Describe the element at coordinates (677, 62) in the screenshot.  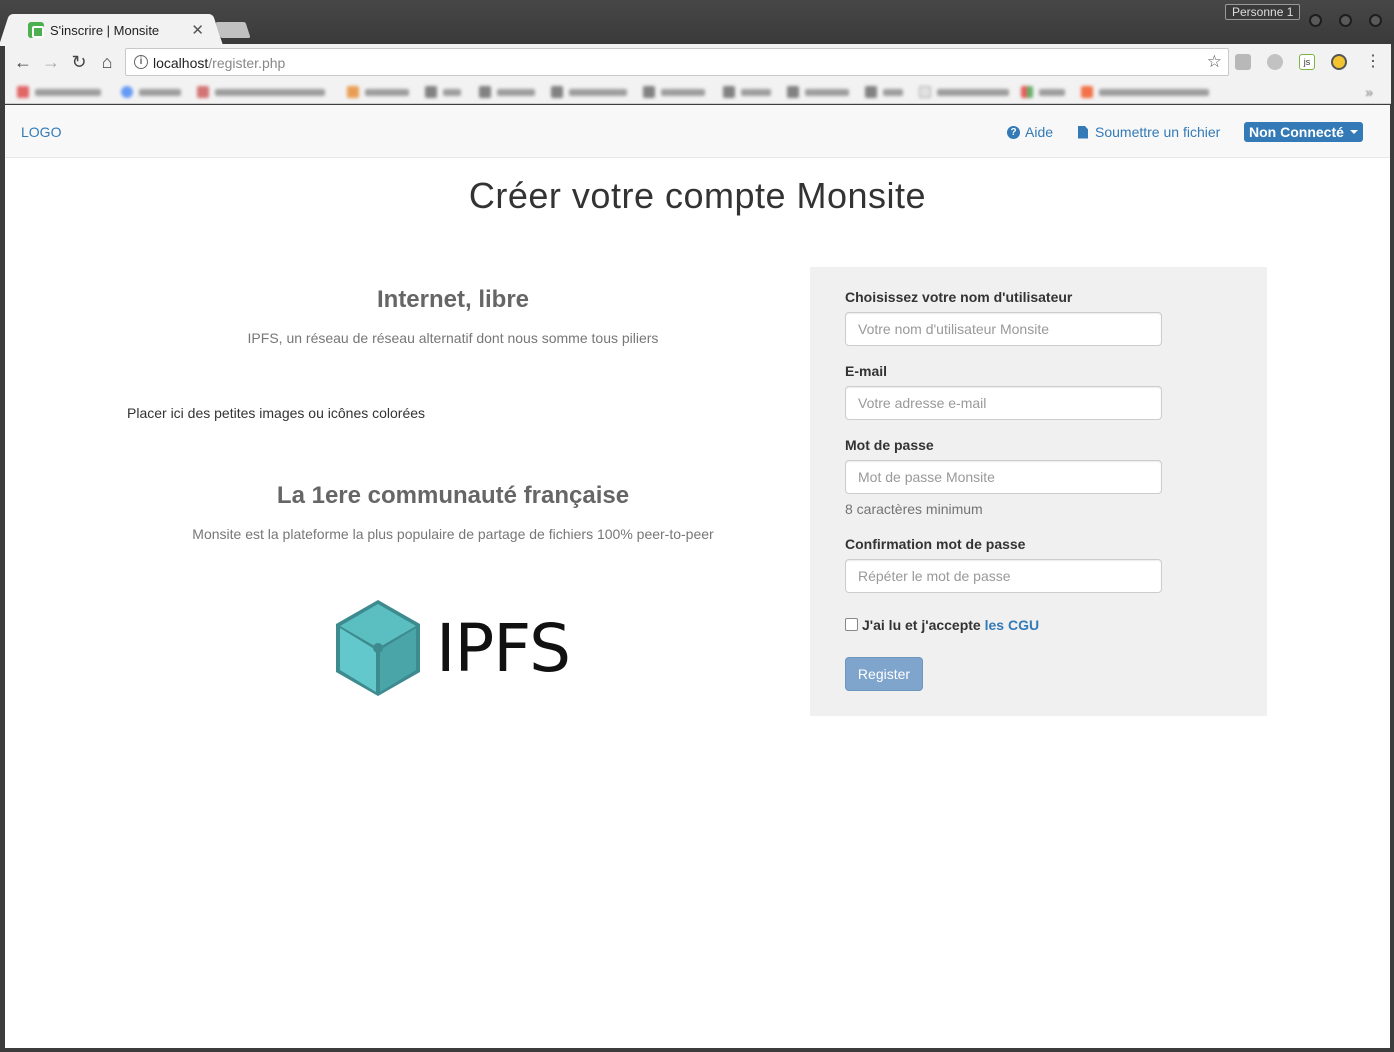
I see `address-bar: i localhost/register.php ☆` at that location.